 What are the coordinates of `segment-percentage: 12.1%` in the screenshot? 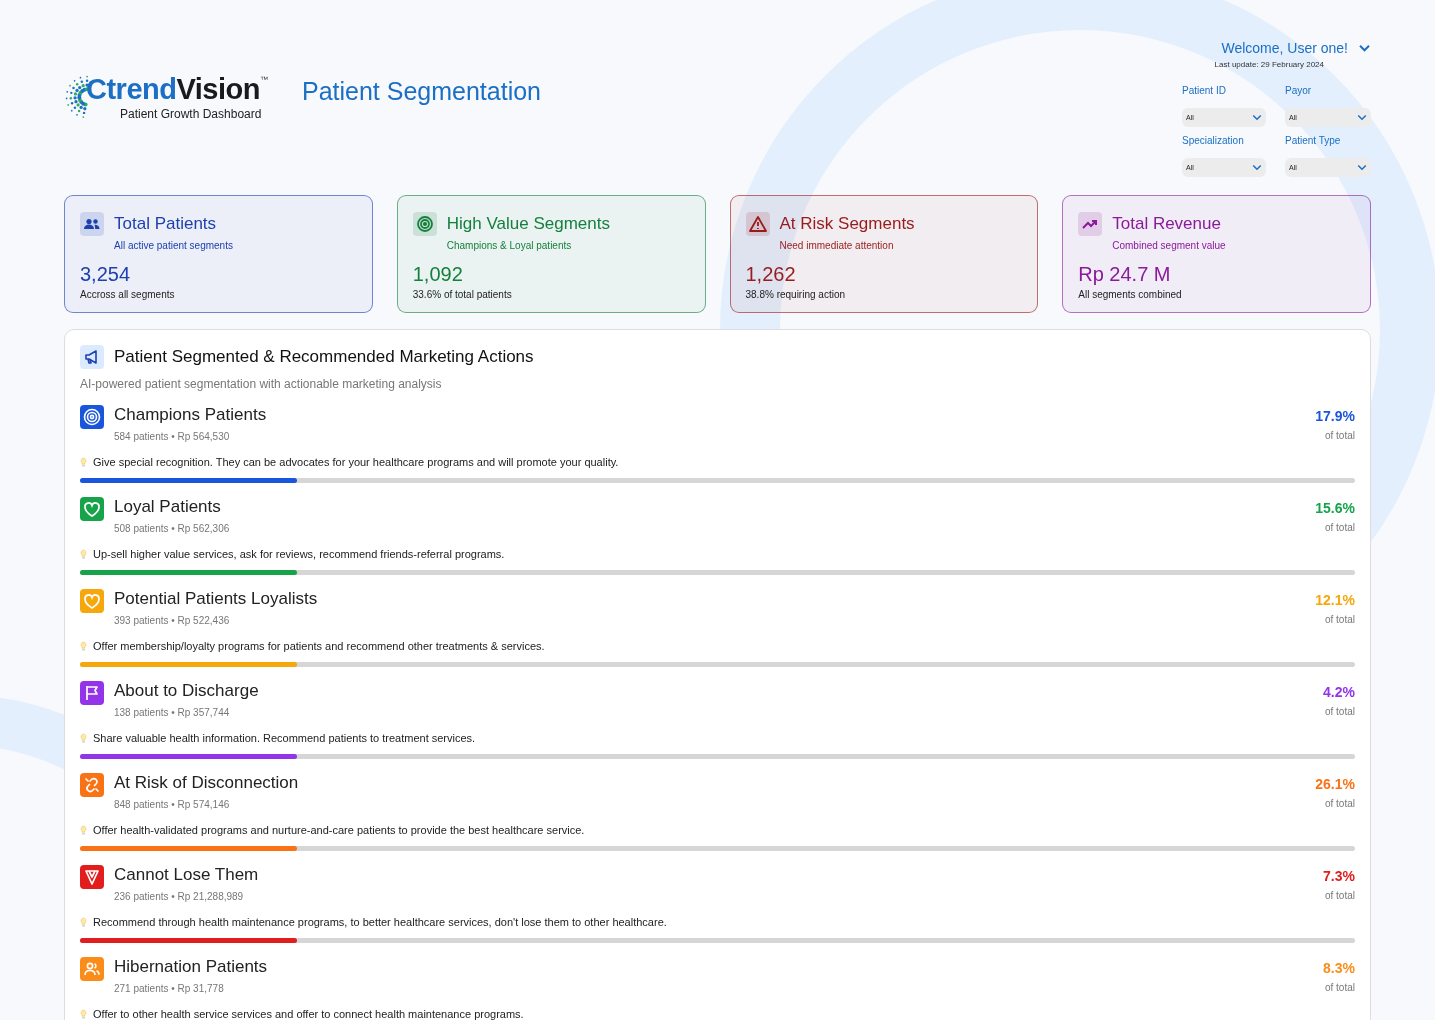 It's located at (1335, 600).